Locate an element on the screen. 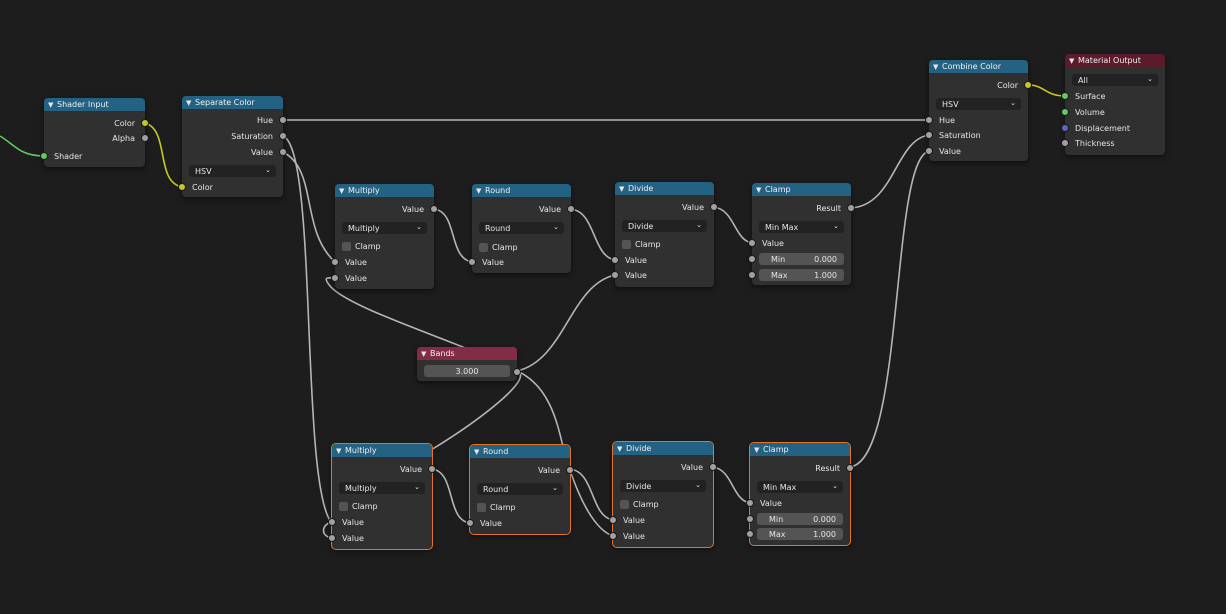 The width and height of the screenshot is (1226, 614). bands-value-field: 3.000 is located at coordinates (467, 371).